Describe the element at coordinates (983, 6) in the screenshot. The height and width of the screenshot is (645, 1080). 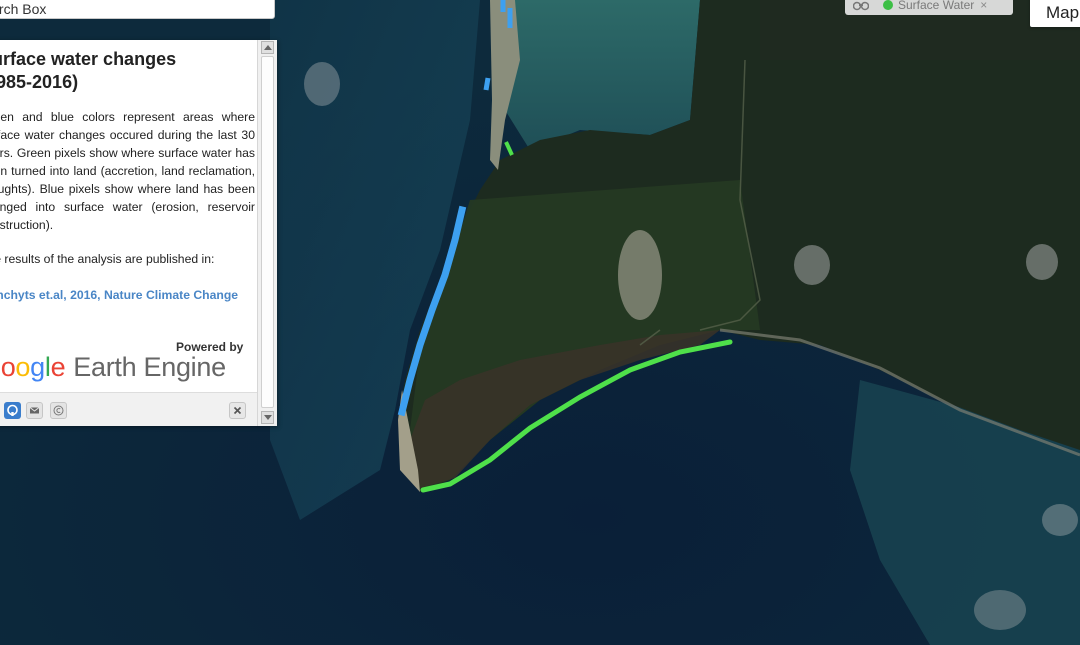
I see `close-icon: ×` at that location.